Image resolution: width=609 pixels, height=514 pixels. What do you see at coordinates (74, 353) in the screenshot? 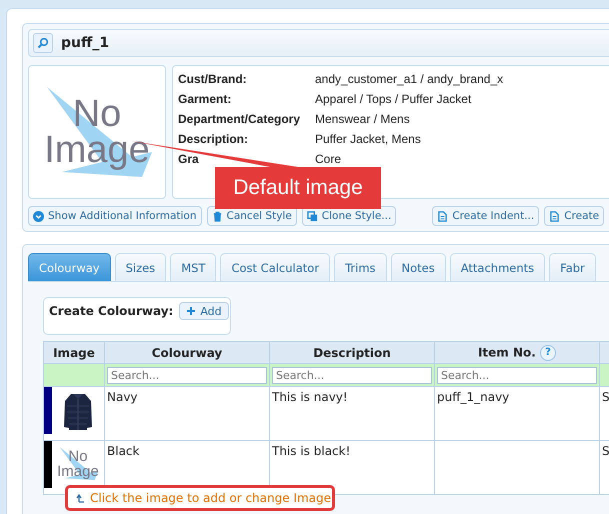
I see `column-header: Image` at bounding box center [74, 353].